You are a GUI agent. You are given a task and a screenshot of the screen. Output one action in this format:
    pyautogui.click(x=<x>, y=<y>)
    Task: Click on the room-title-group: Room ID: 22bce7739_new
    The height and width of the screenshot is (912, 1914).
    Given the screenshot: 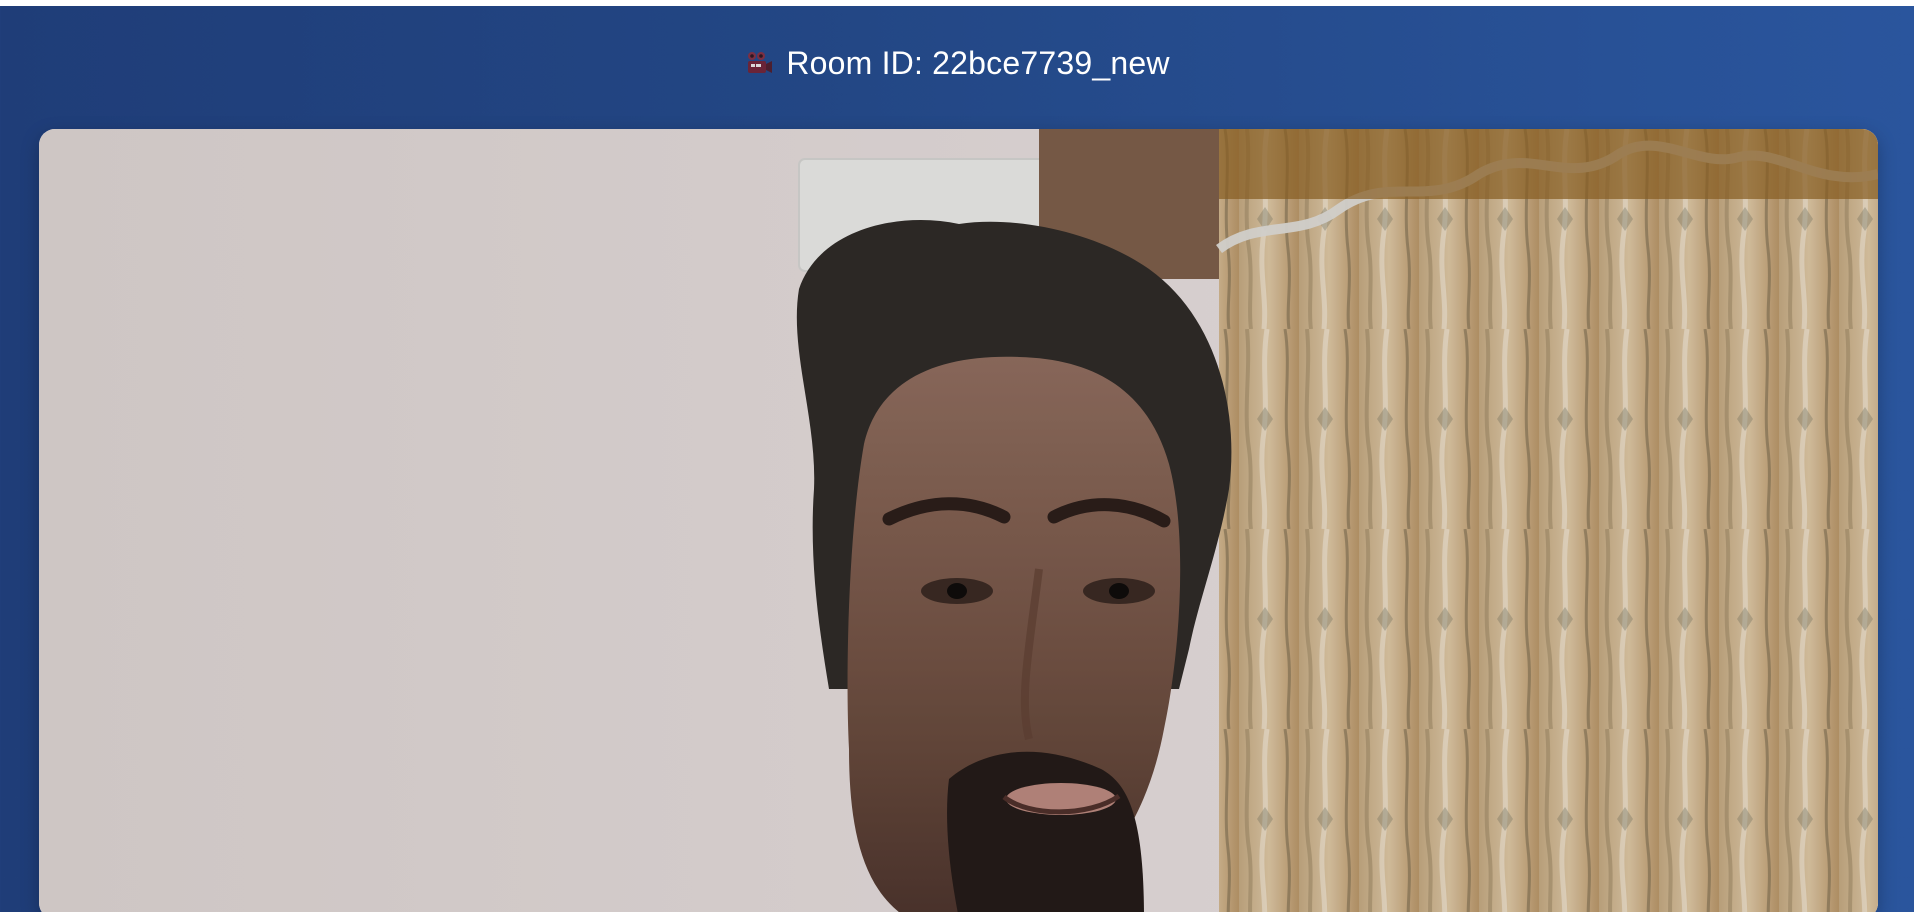 What is the action you would take?
    pyautogui.click(x=956, y=63)
    